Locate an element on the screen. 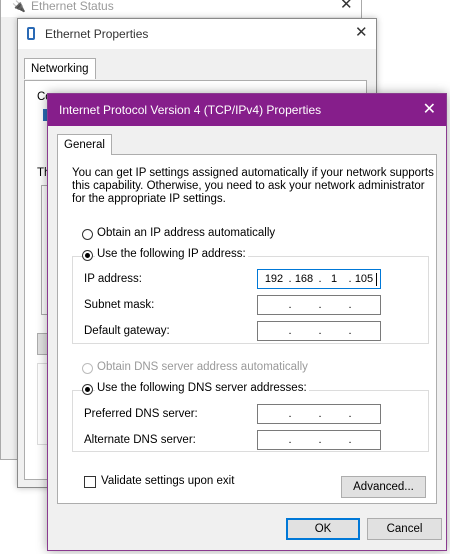 The width and height of the screenshot is (450, 554). cancel-button: Cancel is located at coordinates (404, 529).